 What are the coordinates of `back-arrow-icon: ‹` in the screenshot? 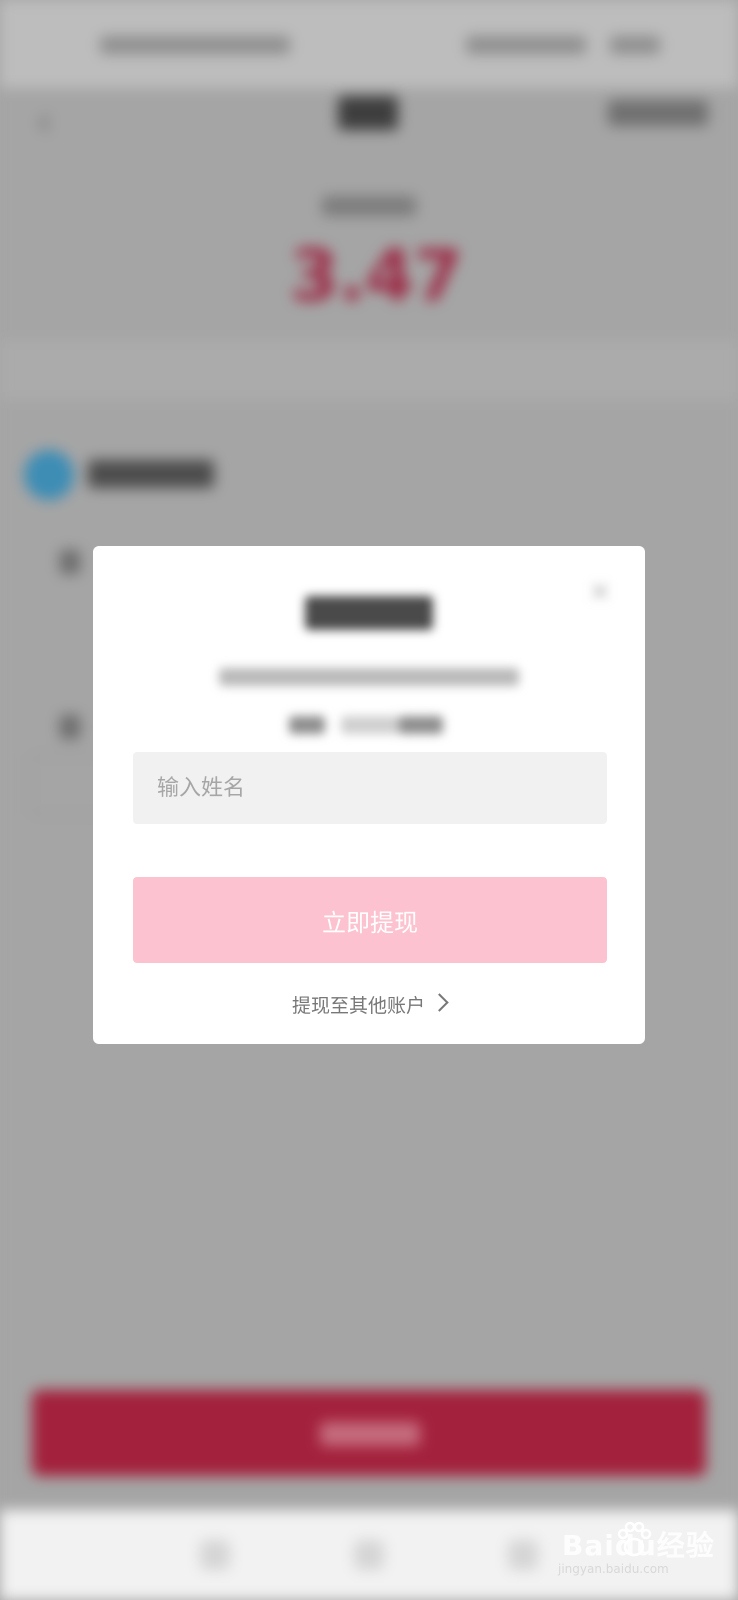 It's located at (52, 122).